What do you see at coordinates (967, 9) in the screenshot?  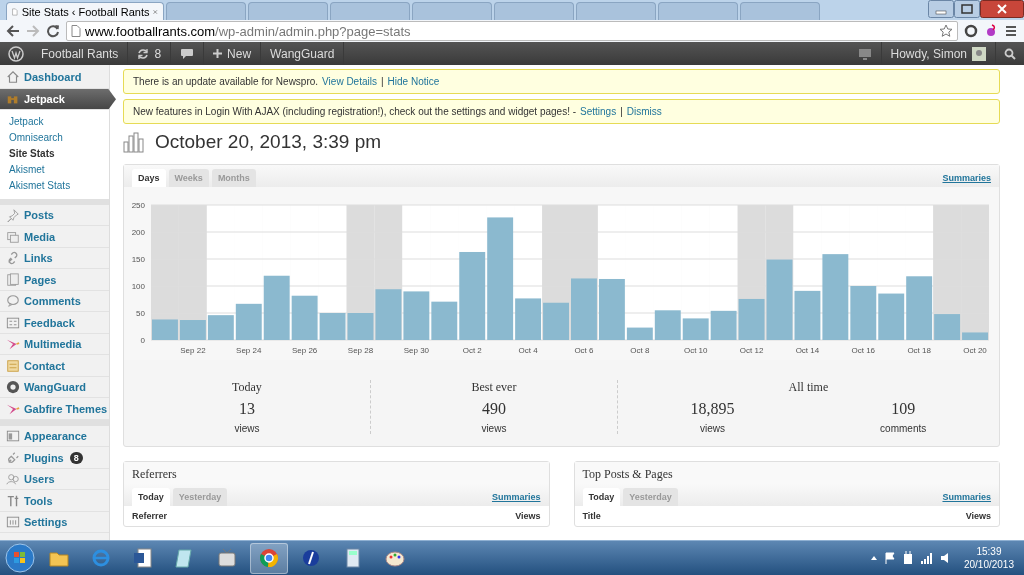 I see `maximize-button` at bounding box center [967, 9].